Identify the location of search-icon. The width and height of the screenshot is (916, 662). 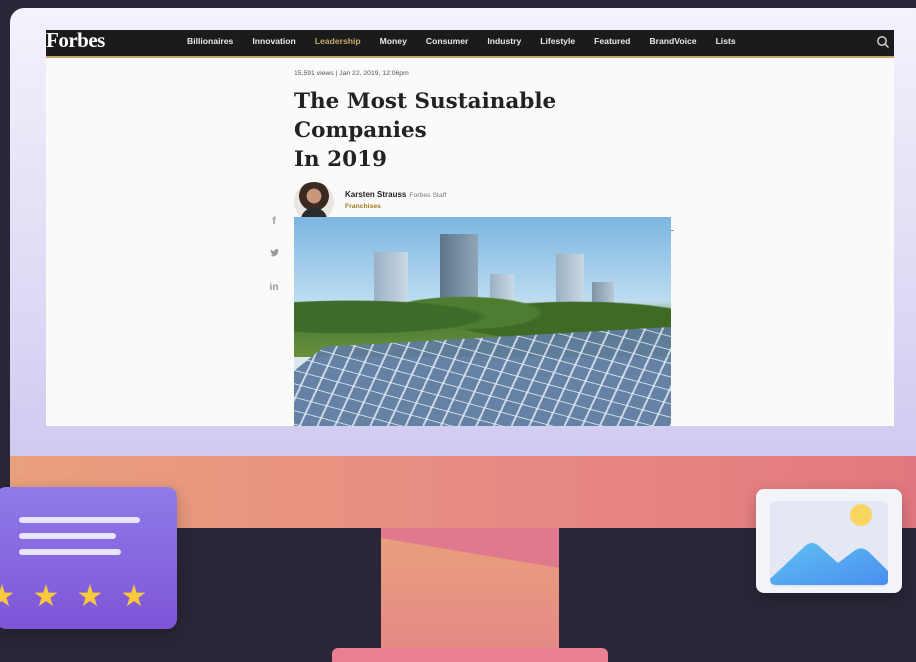
(883, 42).